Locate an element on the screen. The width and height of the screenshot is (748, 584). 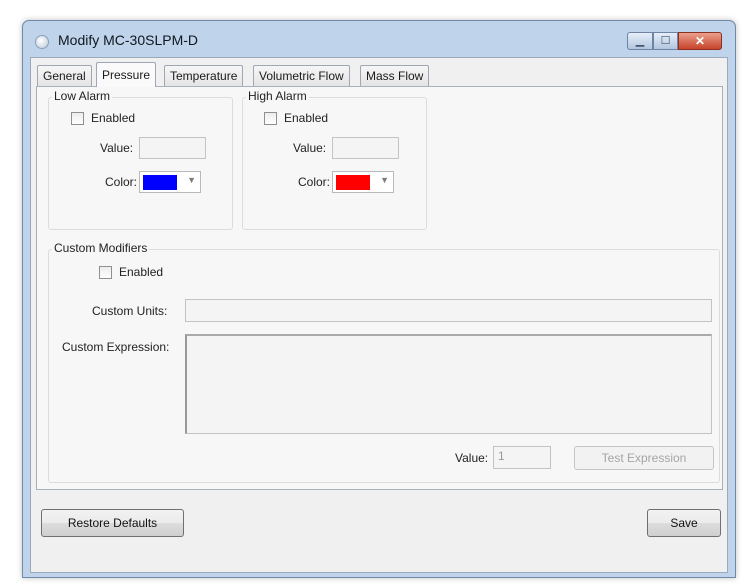
expression-value-output: 1 is located at coordinates (522, 457).